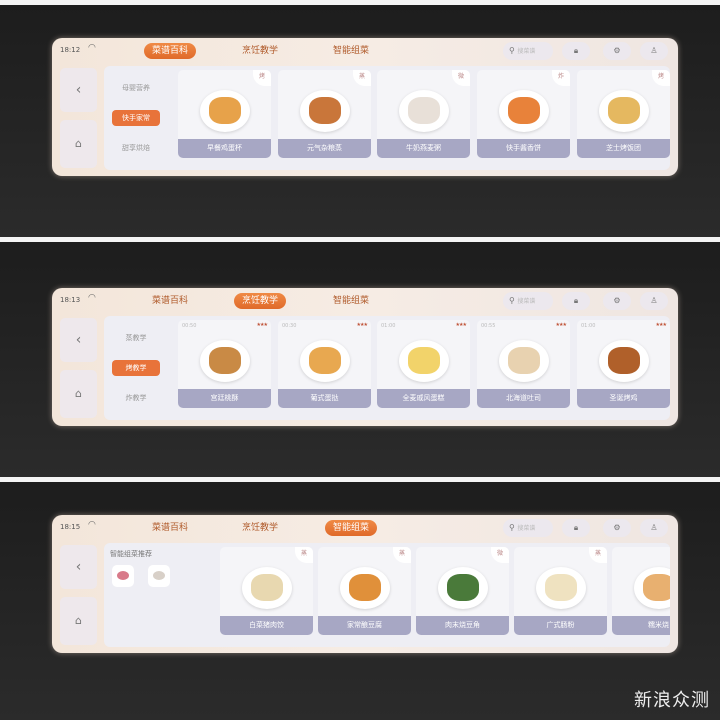 This screenshot has width=720, height=720. I want to click on recipe-card: 糯米烧, so click(641, 591).